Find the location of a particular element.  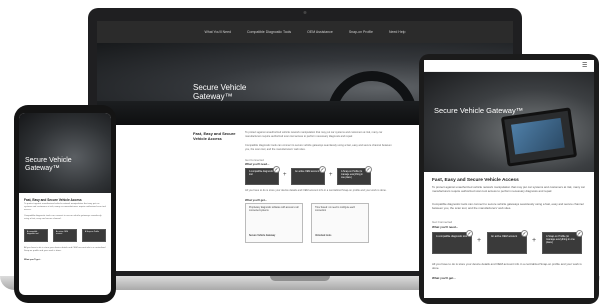

tablet-hero-image: Secure Vehicle Gateway™ is located at coordinates (509, 122).